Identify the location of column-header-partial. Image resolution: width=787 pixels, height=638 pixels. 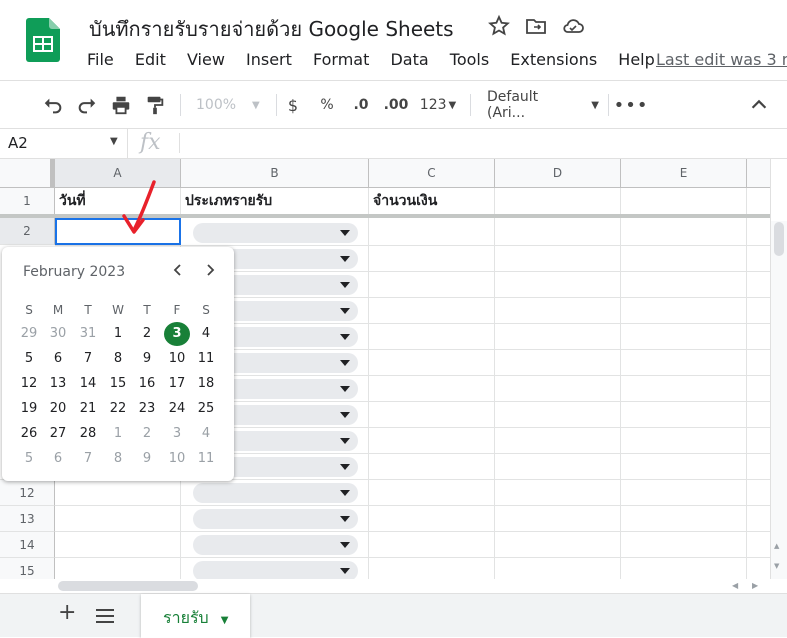
(758, 173).